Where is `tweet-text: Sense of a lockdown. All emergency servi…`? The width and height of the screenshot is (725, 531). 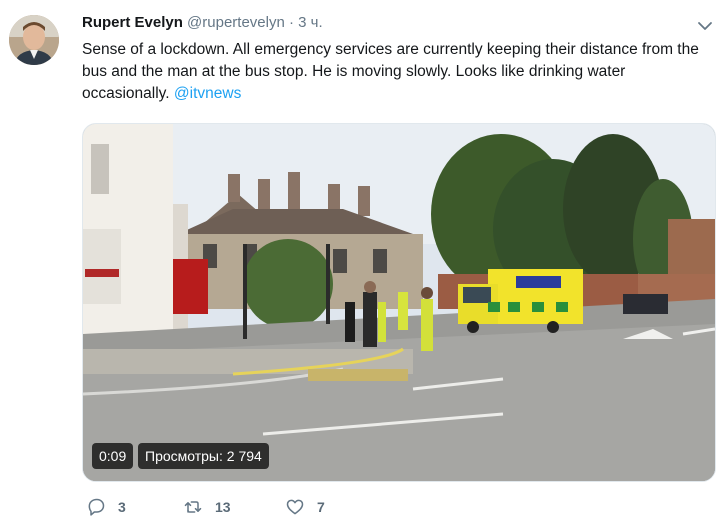 tweet-text: Sense of a lockdown. All emergency servi… is located at coordinates (392, 72).